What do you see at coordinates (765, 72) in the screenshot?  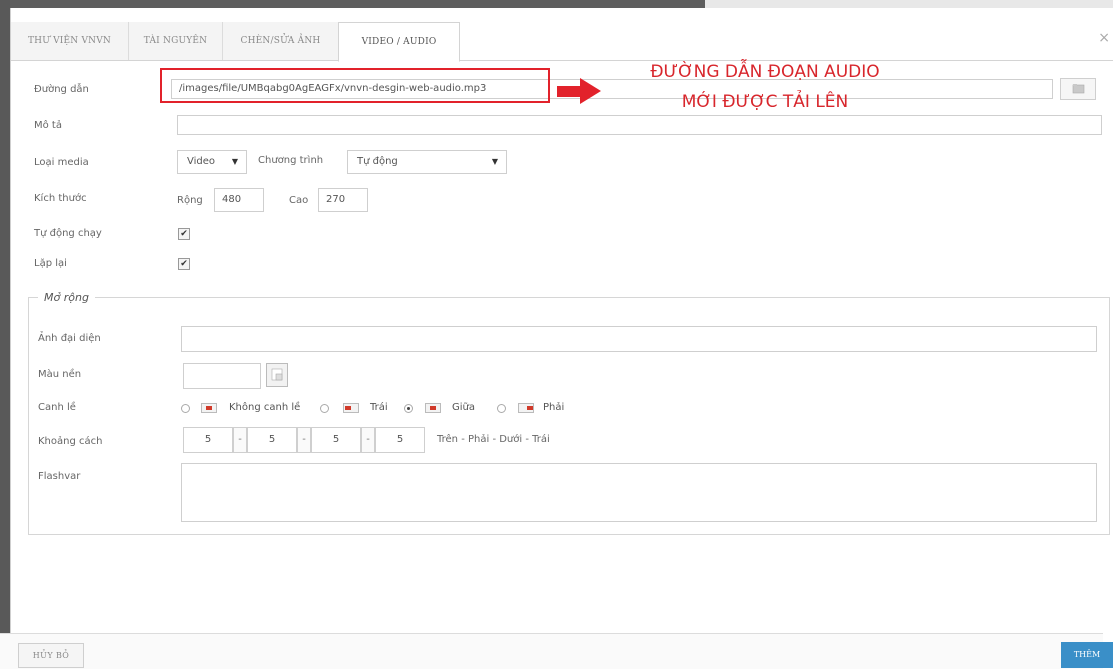 I see `annotation-line-1: ĐƯỜNG DẪN ĐOẠN AUDIO` at bounding box center [765, 72].